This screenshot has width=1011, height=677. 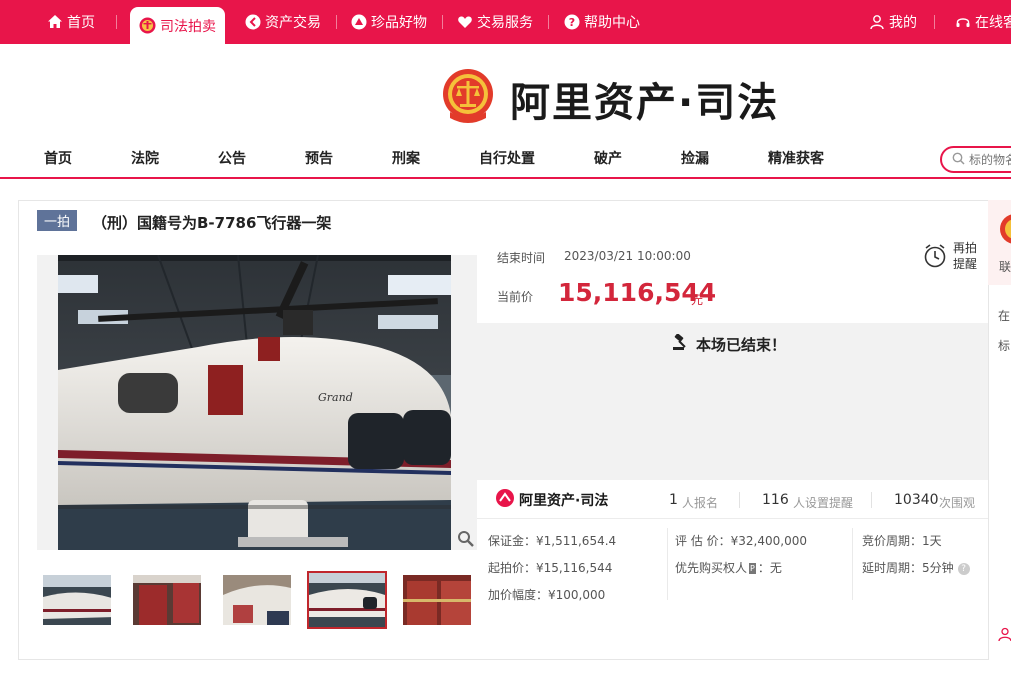 What do you see at coordinates (212, 223) in the screenshot?
I see `item-title: （刑）国籍号为B-7786飞行器一架` at bounding box center [212, 223].